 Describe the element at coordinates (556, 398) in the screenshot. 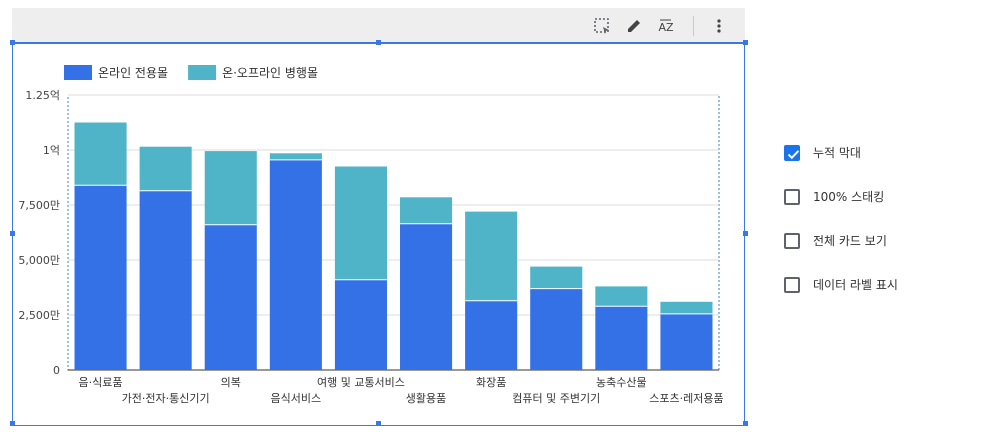

I see `x-tick-label: 컴퓨터 및 주변기기` at that location.